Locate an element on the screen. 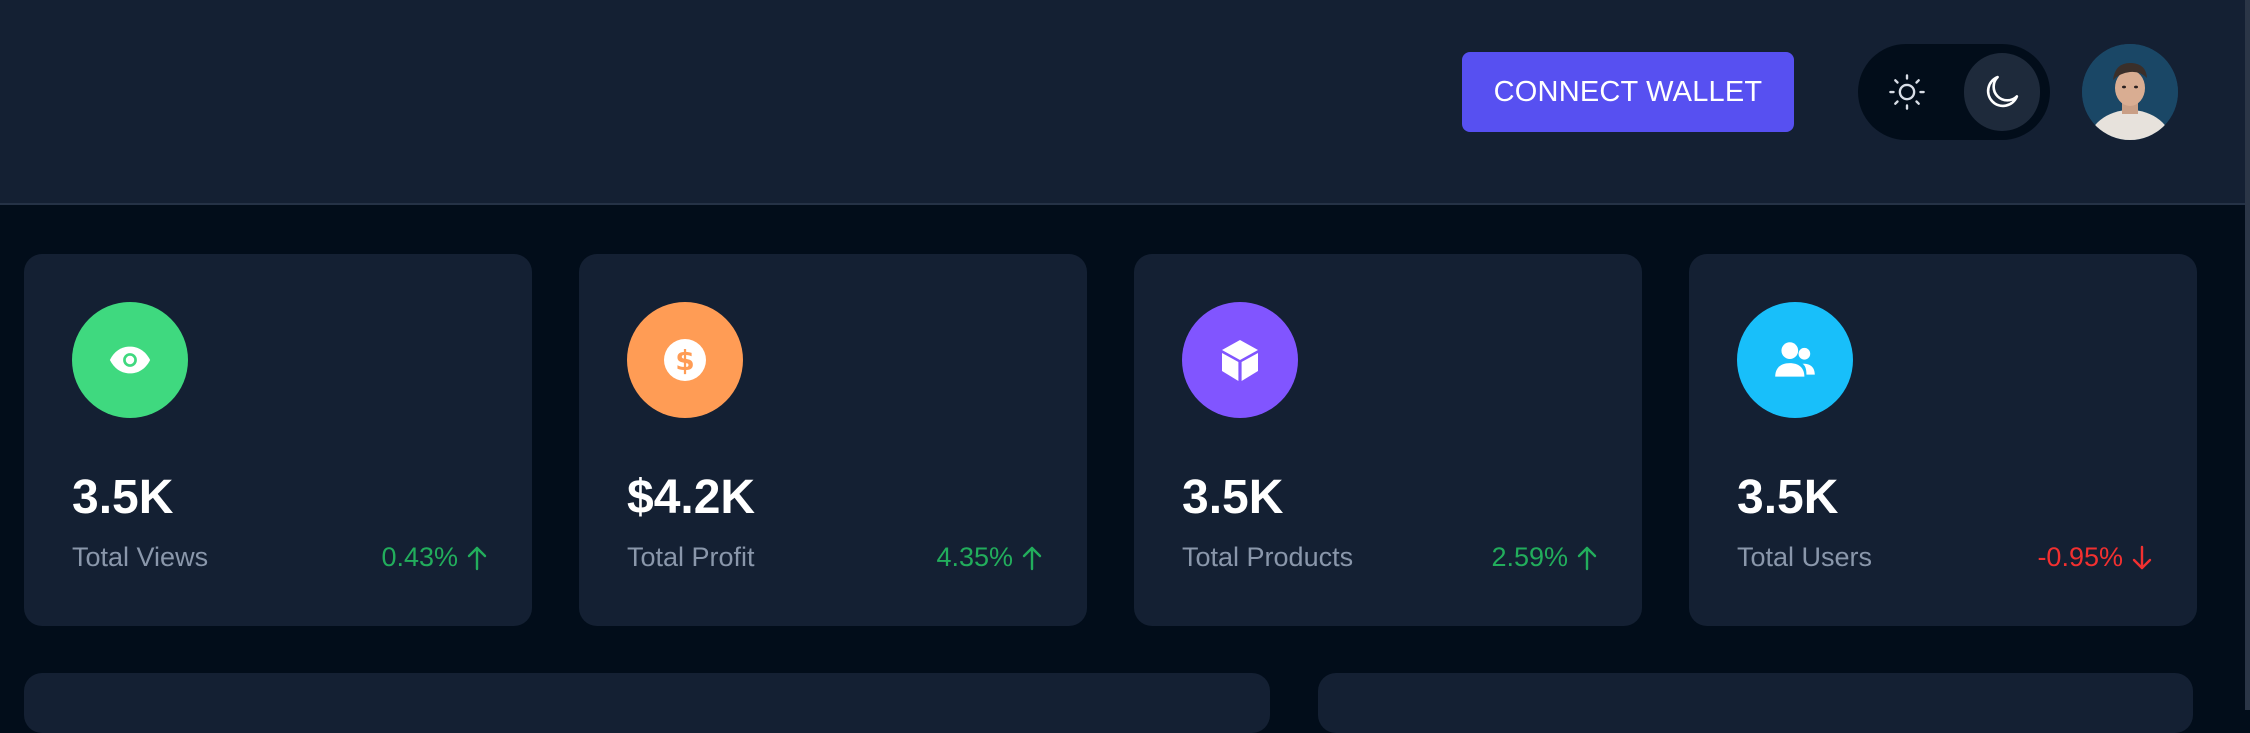 The image size is (2250, 733). stat-change: -0.95% is located at coordinates (2095, 557).